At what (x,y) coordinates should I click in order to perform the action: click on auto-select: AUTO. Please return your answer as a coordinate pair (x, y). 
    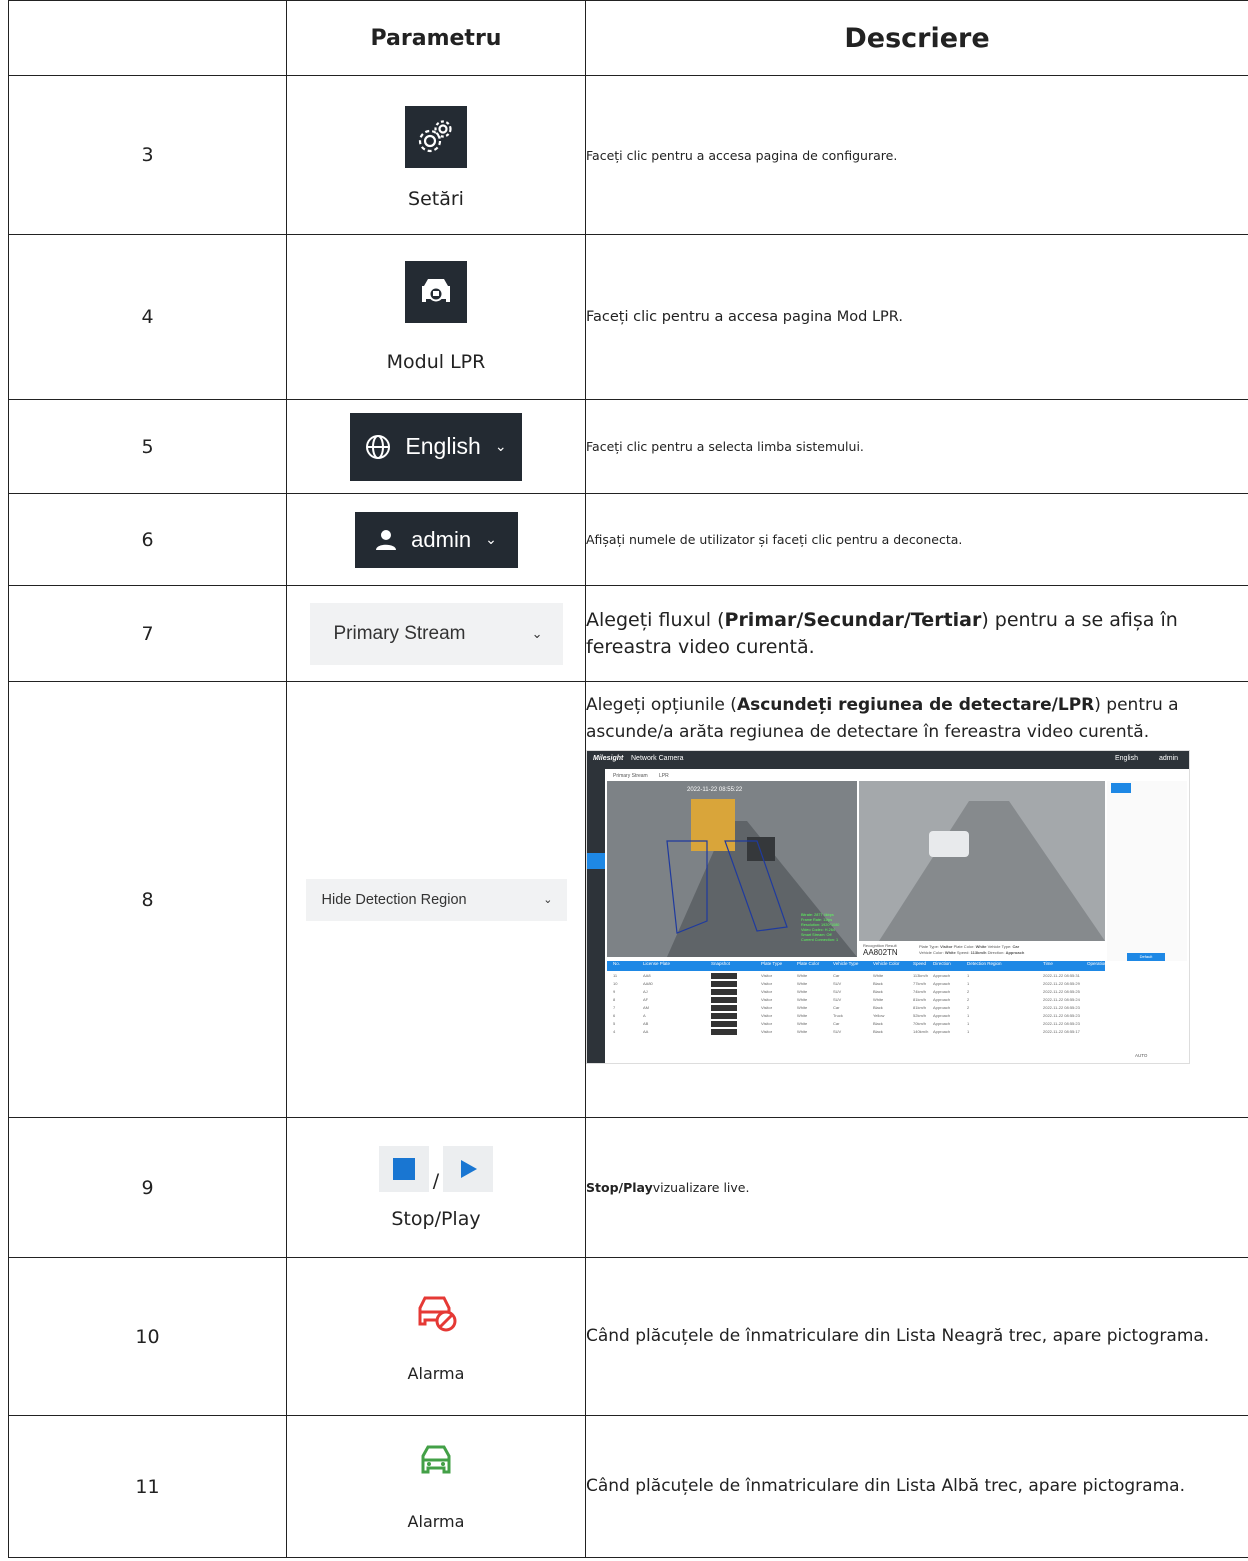
    Looking at the image, I should click on (1141, 1055).